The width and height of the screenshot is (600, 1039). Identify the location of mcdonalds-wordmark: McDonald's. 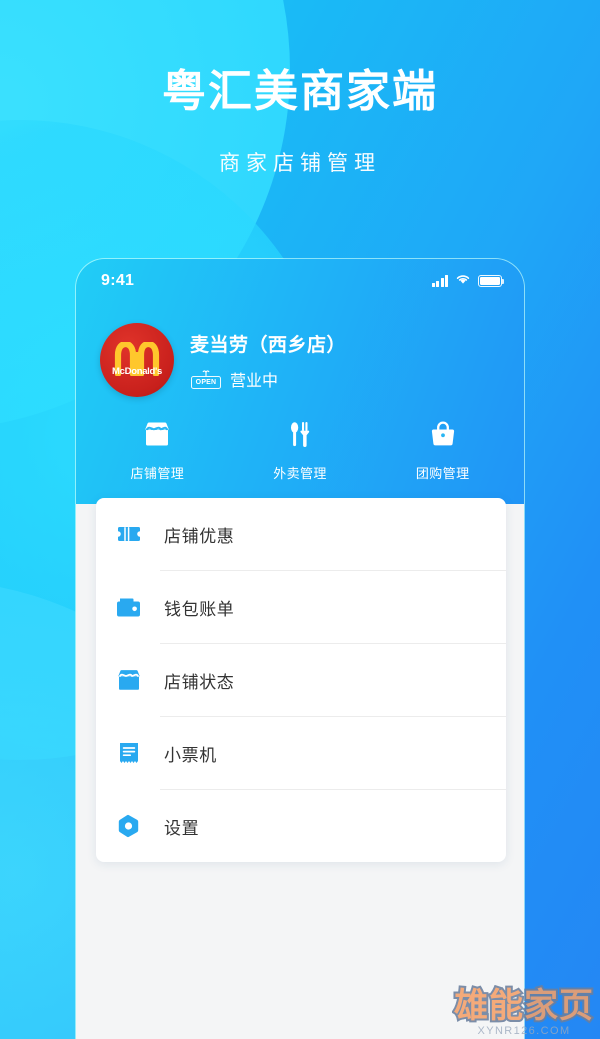
(137, 371).